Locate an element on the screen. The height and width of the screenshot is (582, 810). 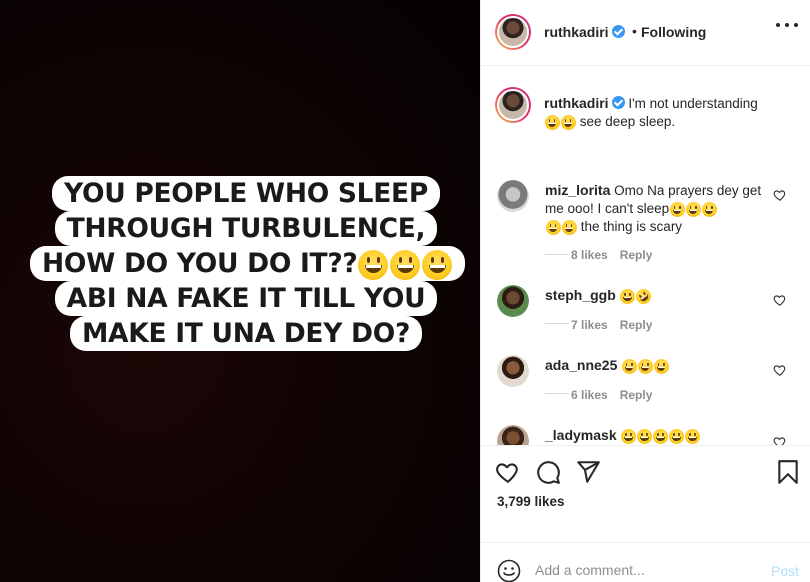
comment-text: _ladymask is located at coordinates (657, 435).